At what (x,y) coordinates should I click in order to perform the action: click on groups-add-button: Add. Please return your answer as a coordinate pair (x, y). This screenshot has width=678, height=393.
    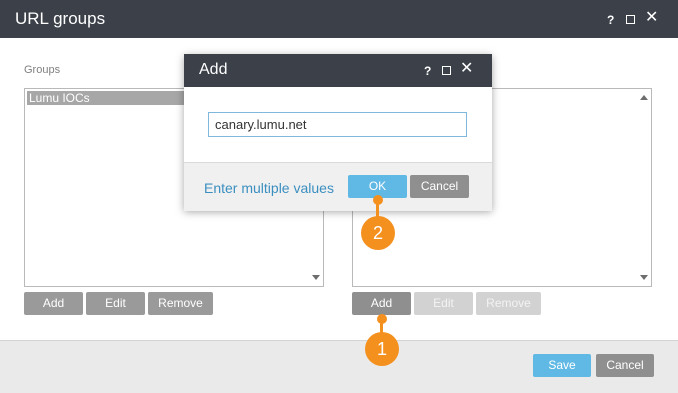
    Looking at the image, I should click on (53, 303).